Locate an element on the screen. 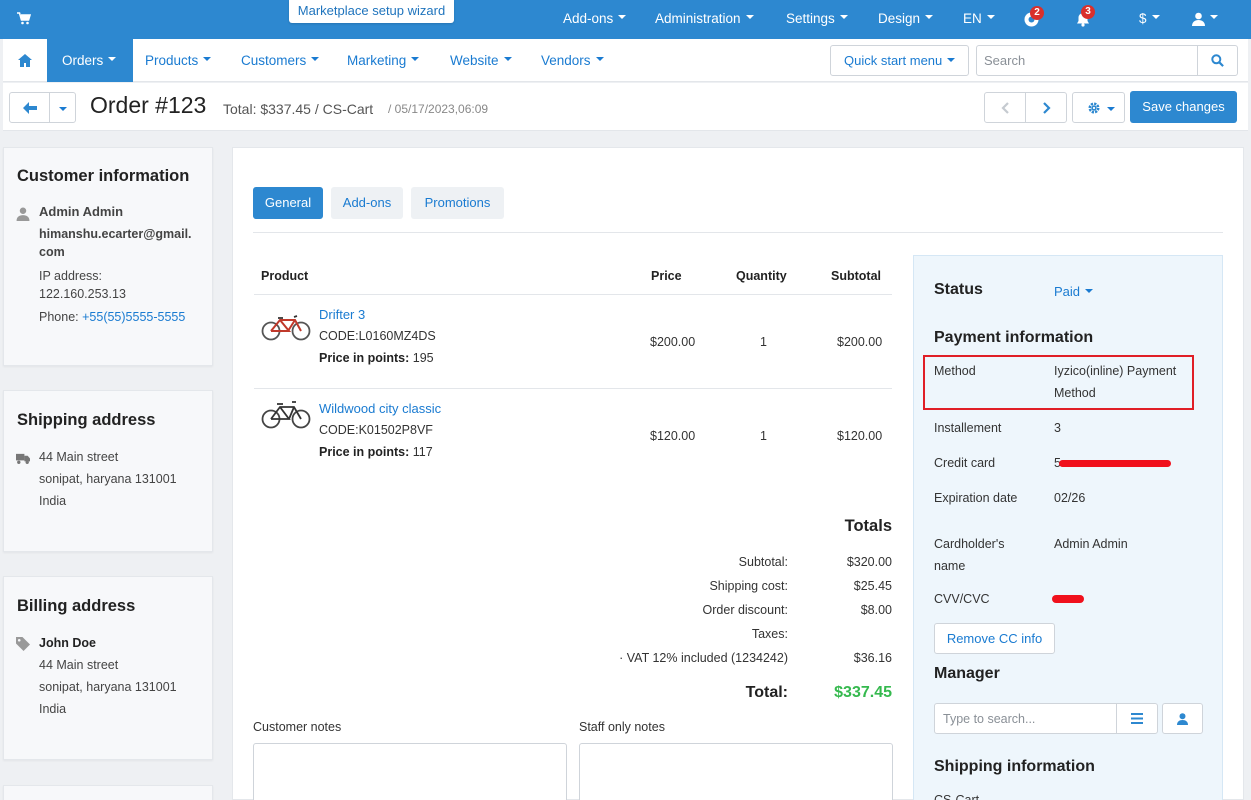  shipping-method-value: CS-Cart is located at coordinates (957, 796).